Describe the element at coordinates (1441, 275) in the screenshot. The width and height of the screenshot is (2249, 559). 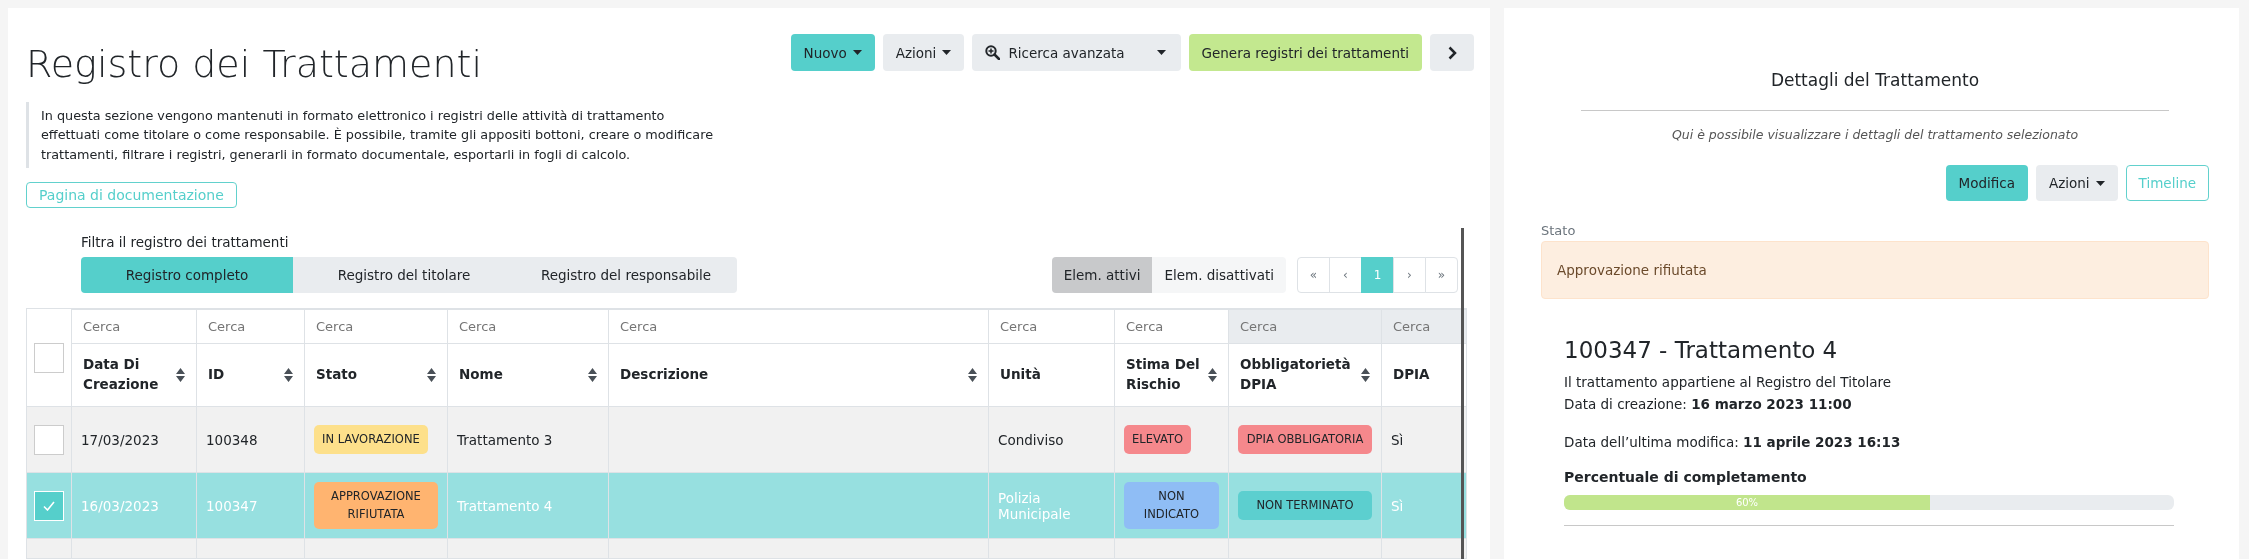
I see `page-button: »` at that location.